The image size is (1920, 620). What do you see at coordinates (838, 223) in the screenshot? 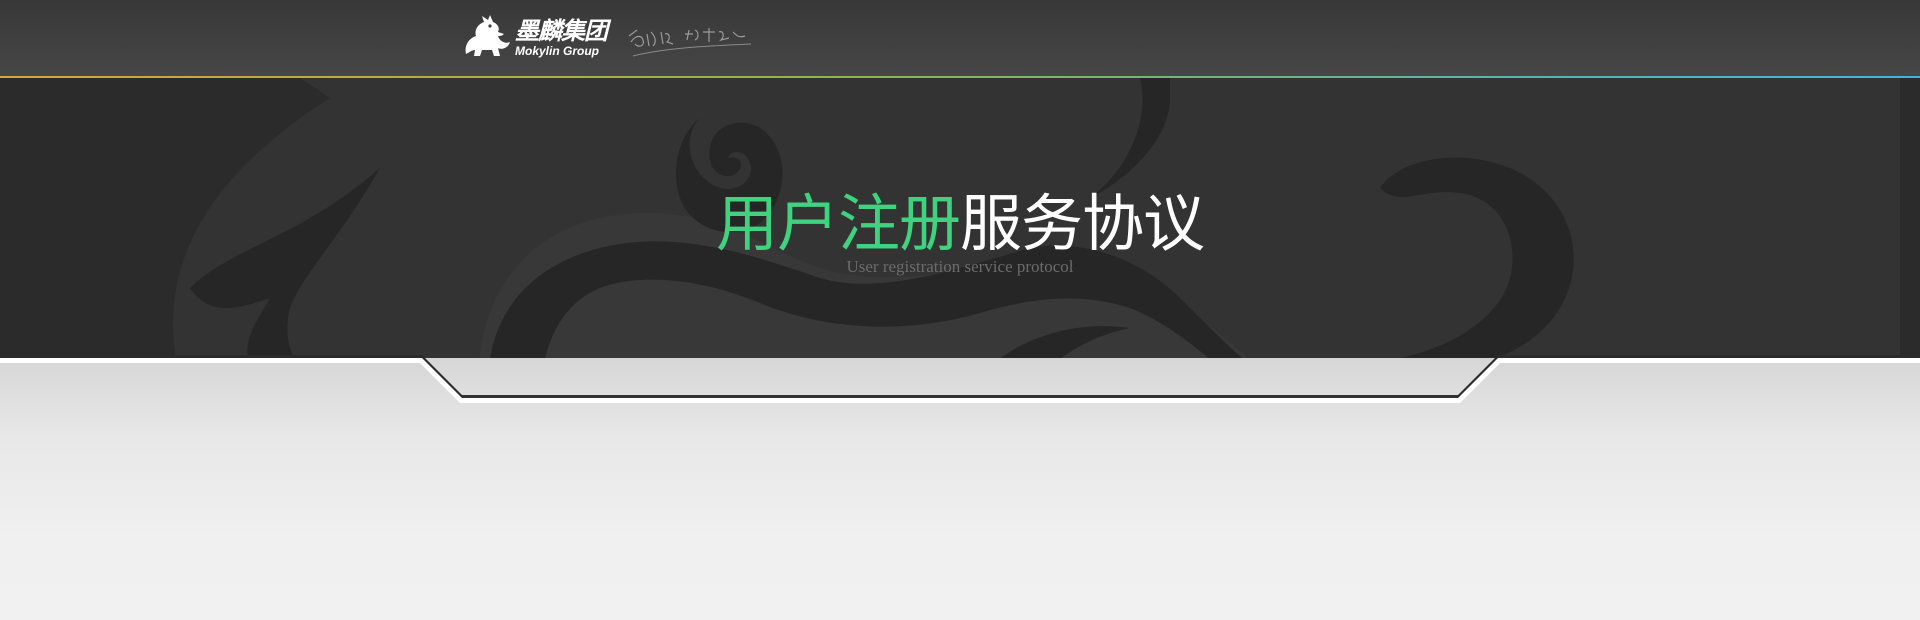
I see `title-accent: 用户注册` at bounding box center [838, 223].